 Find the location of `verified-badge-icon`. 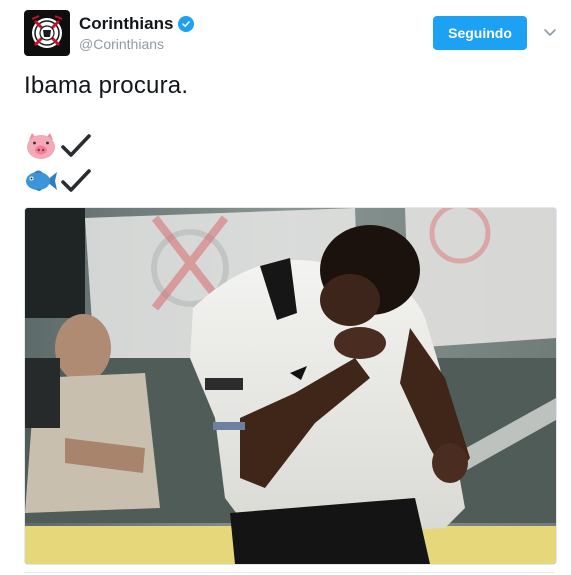

verified-badge-icon is located at coordinates (186, 24).